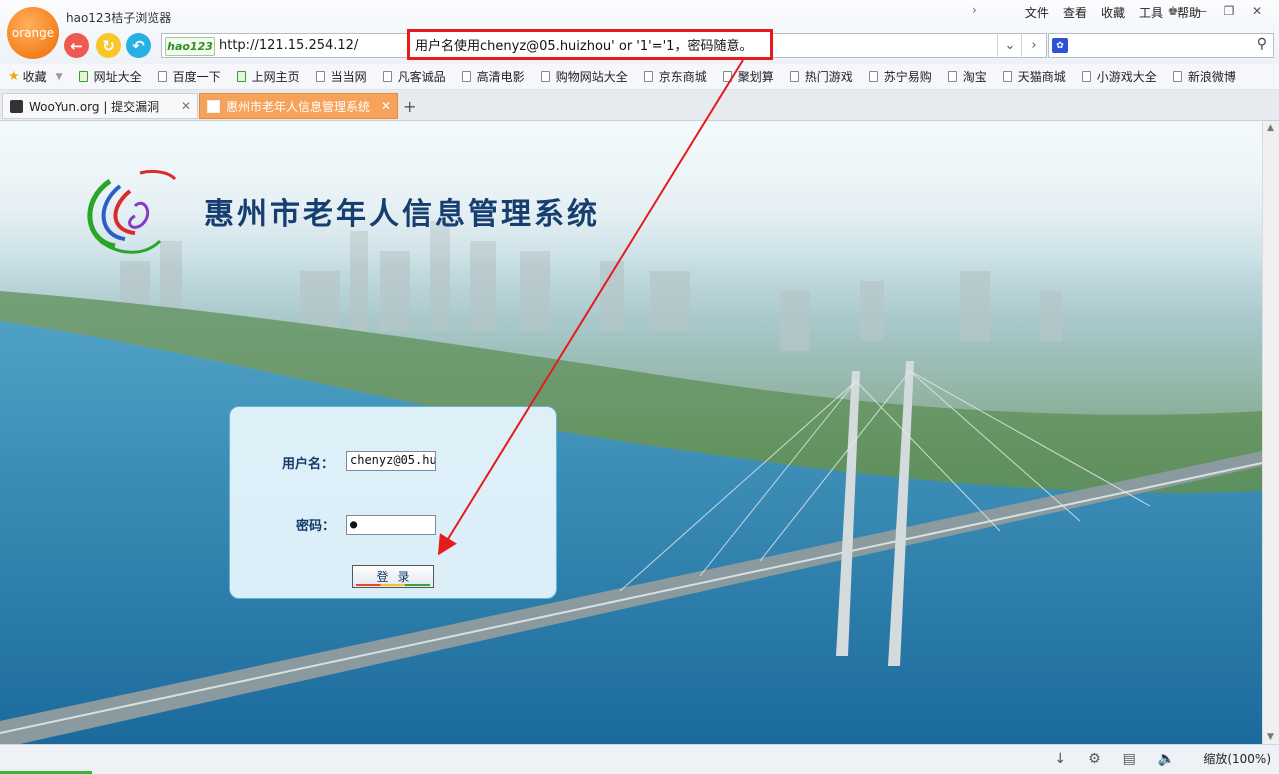 Image resolution: width=1279 pixels, height=774 pixels. I want to click on tab-huizhou-system: 惠州市老年人信息管理系统 ✕, so click(298, 106).